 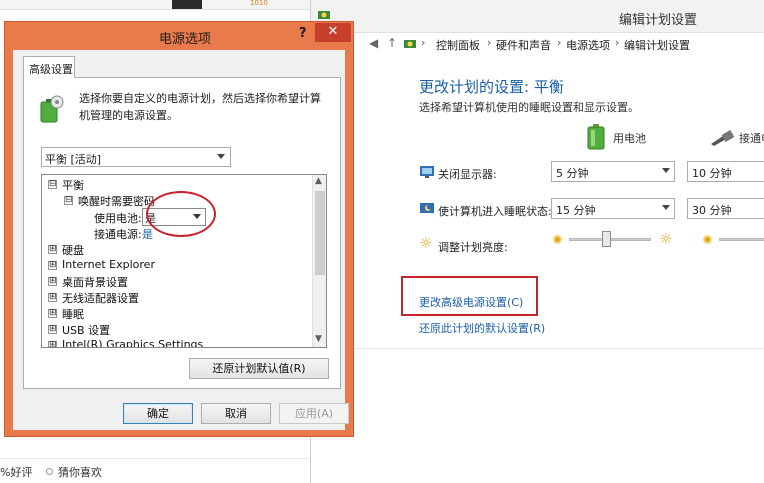 I want to click on product-thumbnail, so click(x=187, y=4).